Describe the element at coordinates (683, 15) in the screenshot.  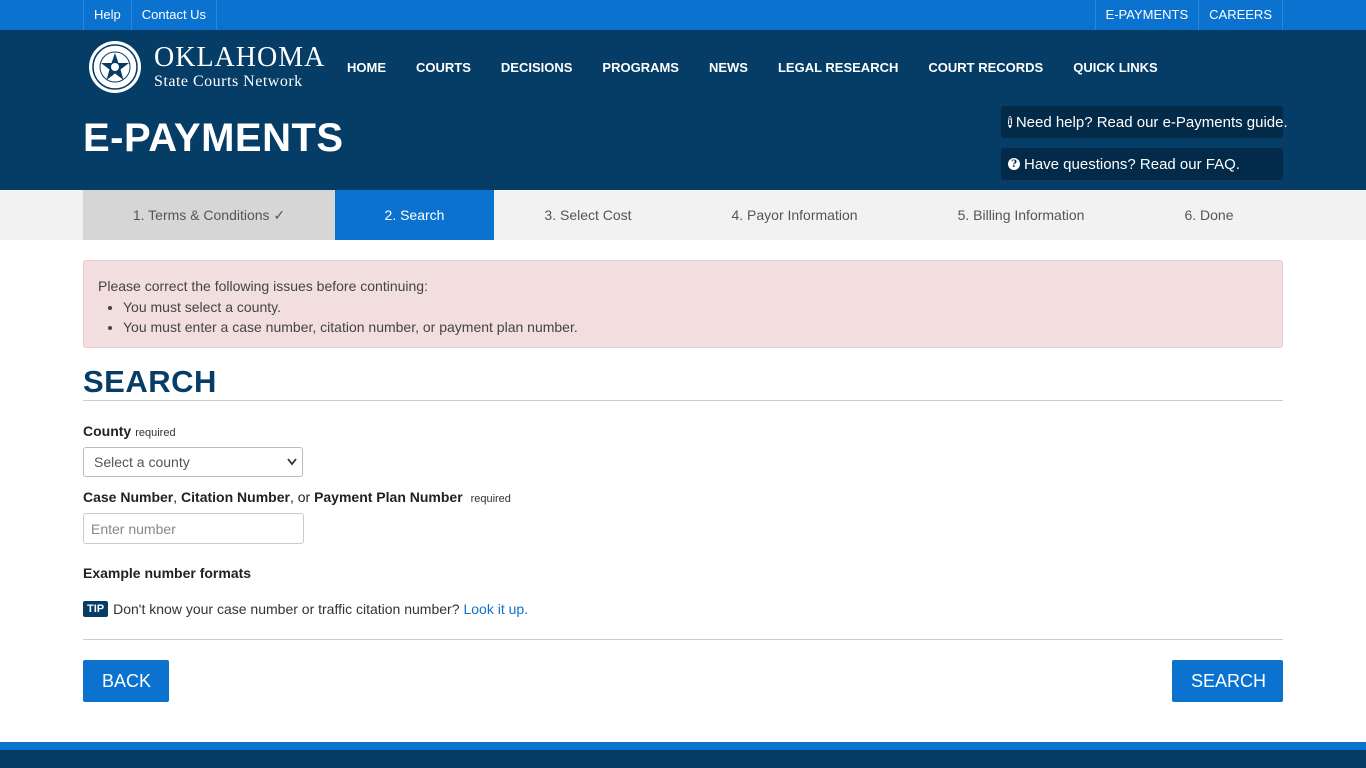
I see `utility-bar: Help Contact Us E-PAYMENTS CAREERS` at that location.